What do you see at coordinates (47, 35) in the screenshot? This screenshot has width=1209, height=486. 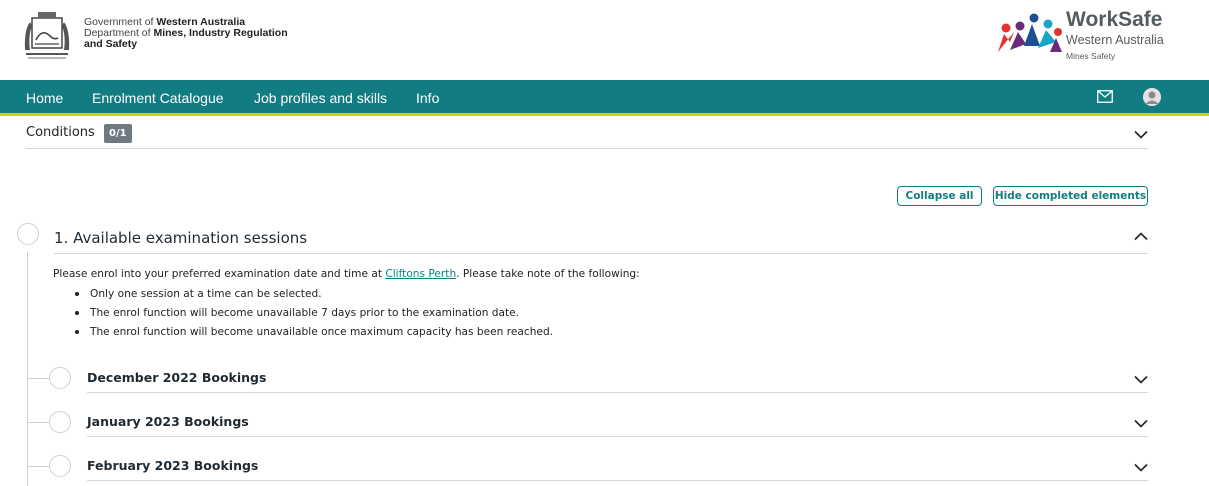 I see `wa-coat-of-arms-logo` at bounding box center [47, 35].